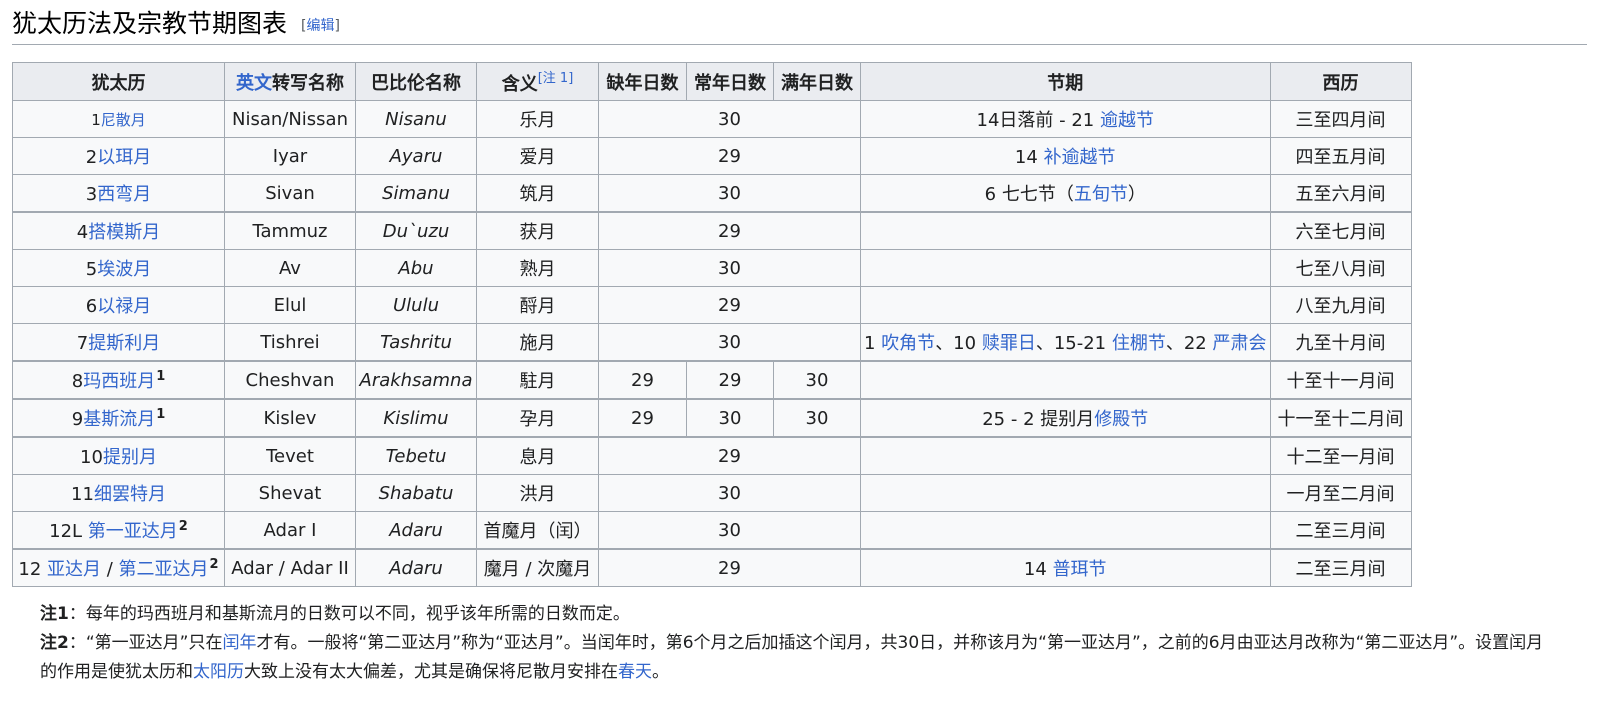 The height and width of the screenshot is (713, 1600). I want to click on gregorian: 十至十一月间, so click(1340, 380).